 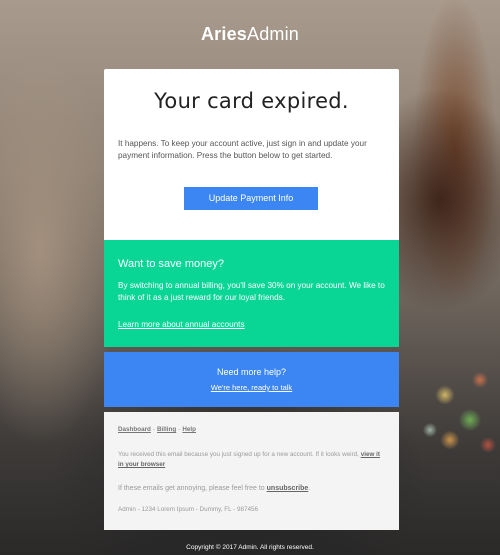 I want to click on footer-links: Dashboard - Billing - Help, so click(x=251, y=429).